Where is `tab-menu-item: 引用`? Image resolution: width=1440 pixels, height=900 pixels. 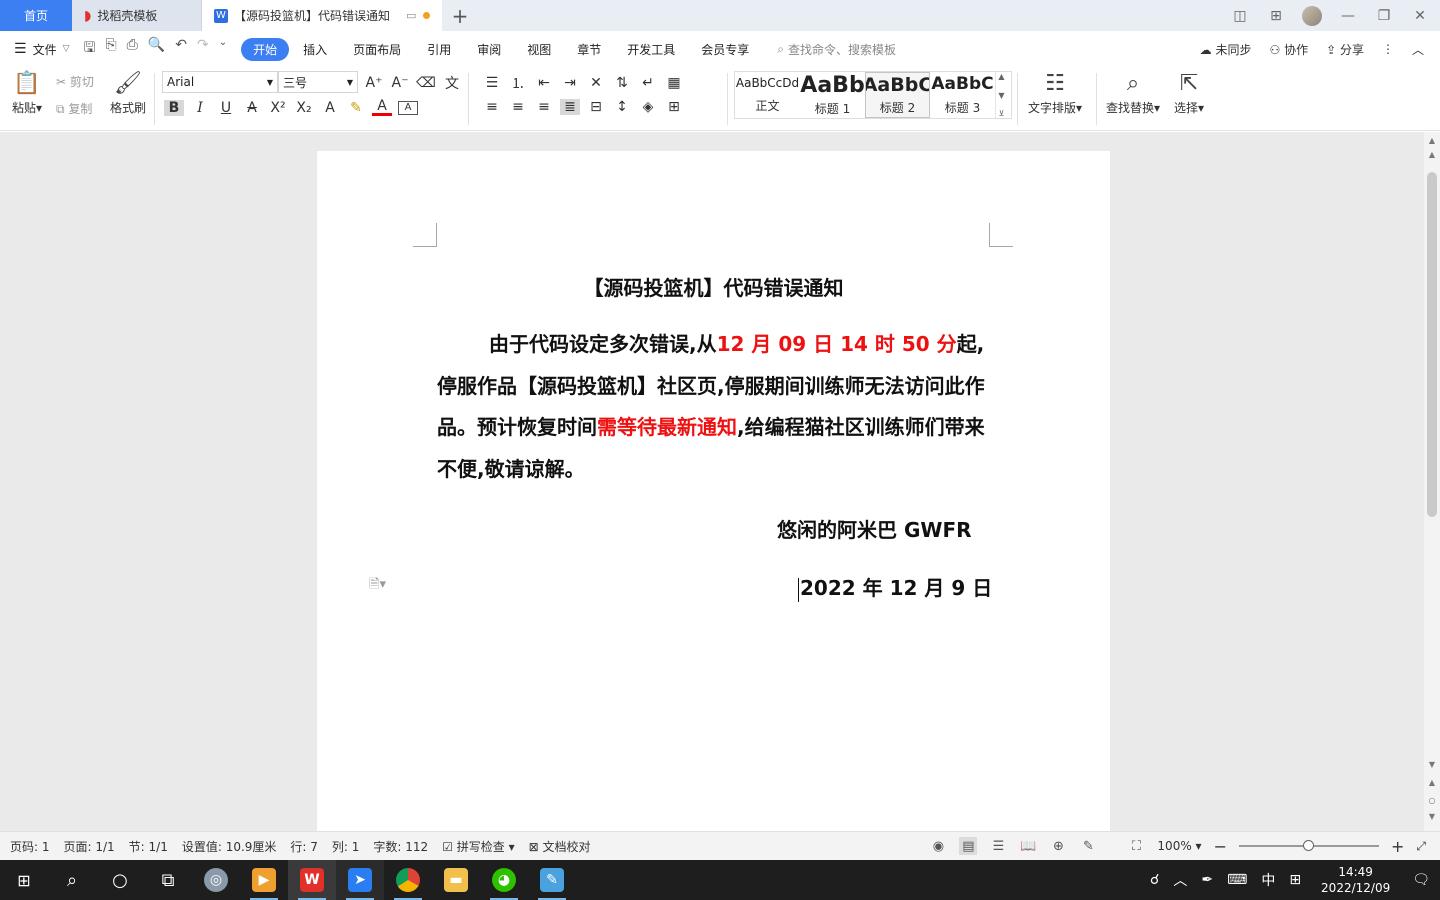 tab-menu-item: 引用 is located at coordinates (439, 49).